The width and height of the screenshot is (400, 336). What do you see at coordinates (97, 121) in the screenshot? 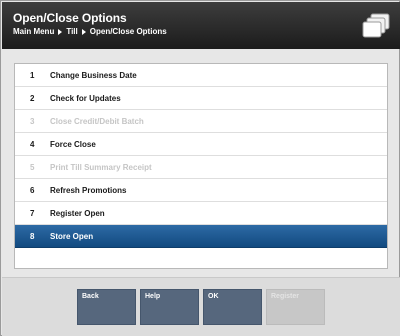
I see `menu-item-label: Close Credit/Debit Batch` at bounding box center [97, 121].